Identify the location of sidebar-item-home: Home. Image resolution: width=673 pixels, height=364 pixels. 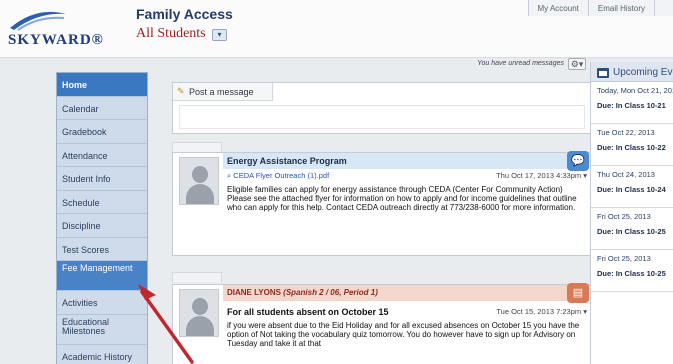
(102, 85).